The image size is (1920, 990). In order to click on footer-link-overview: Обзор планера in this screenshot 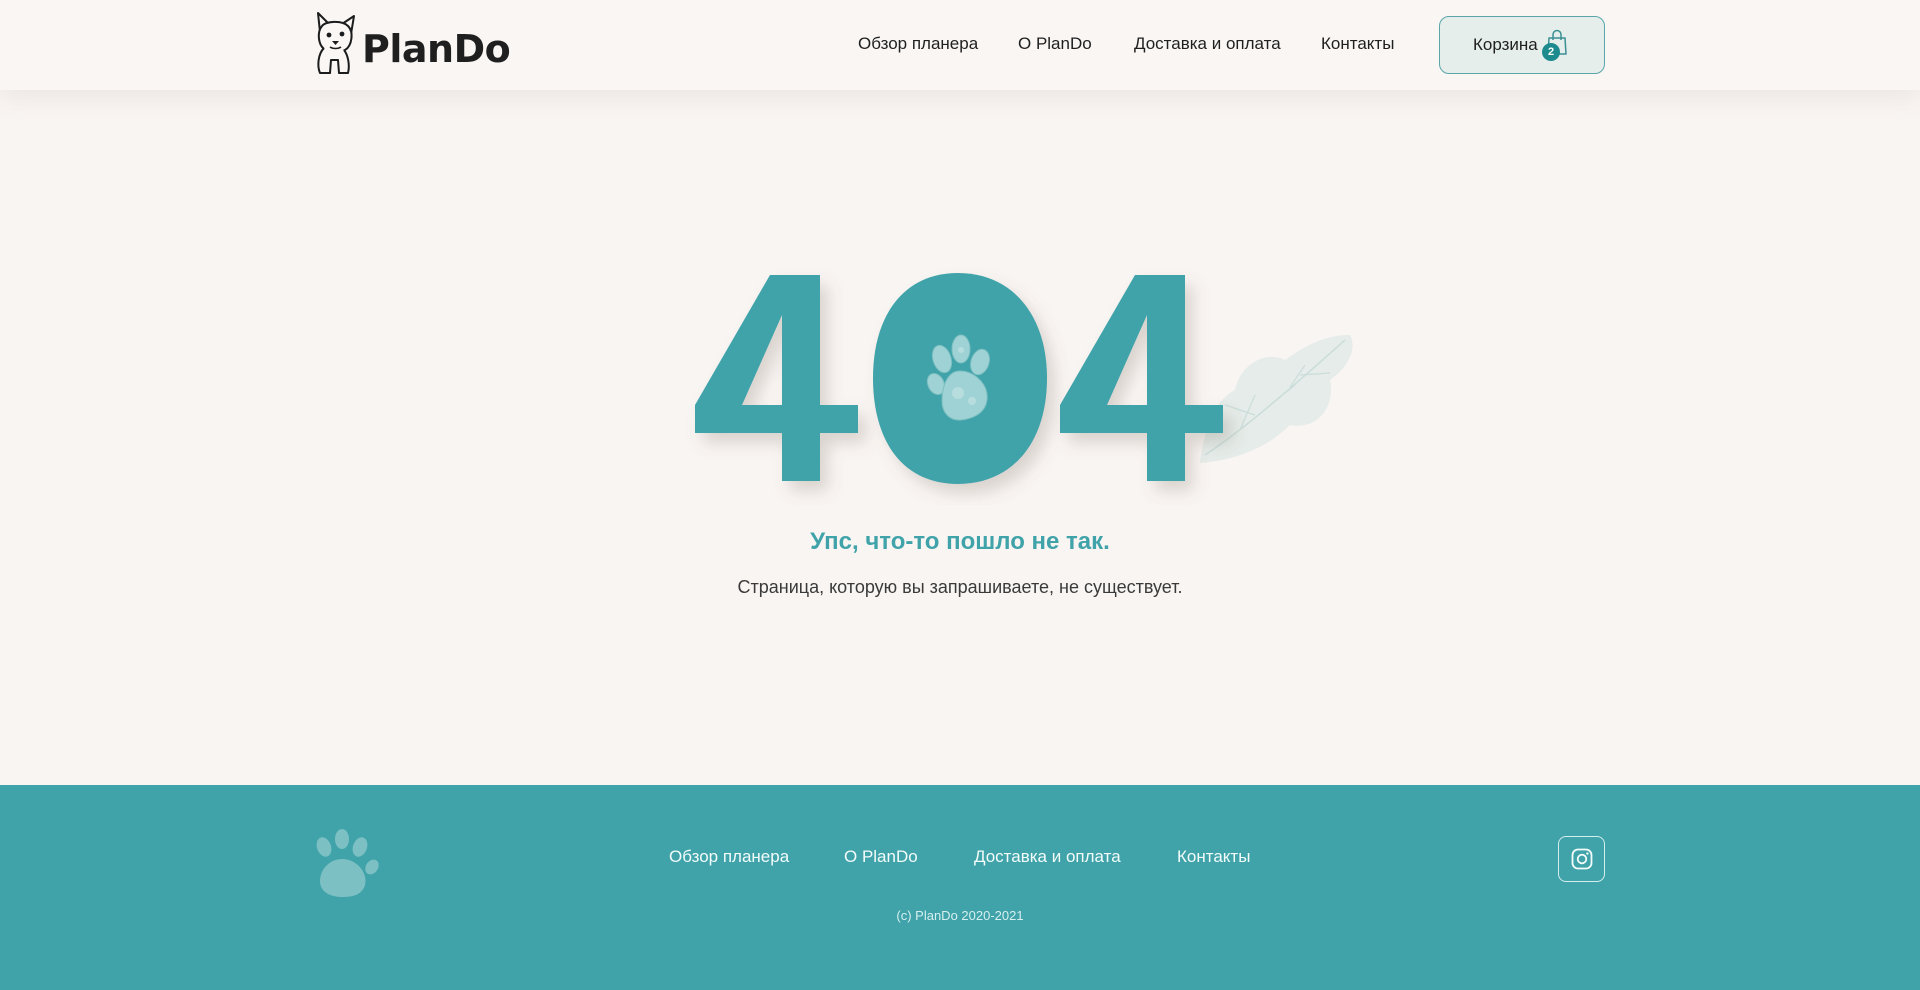, I will do `click(729, 857)`.